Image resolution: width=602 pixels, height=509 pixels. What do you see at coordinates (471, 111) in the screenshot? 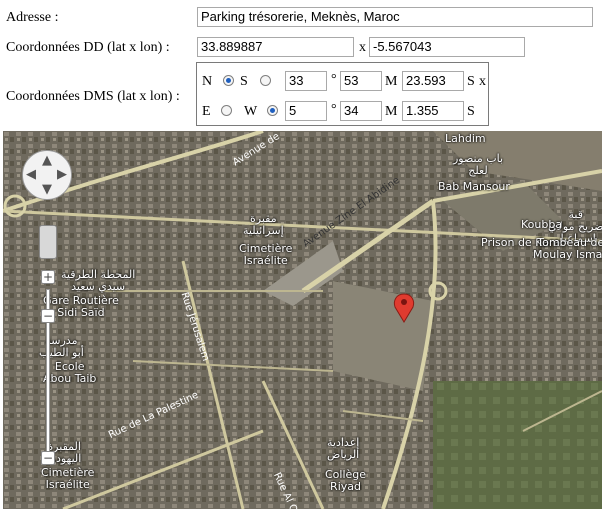
I see `lon-seconds-symbol: S` at bounding box center [471, 111].